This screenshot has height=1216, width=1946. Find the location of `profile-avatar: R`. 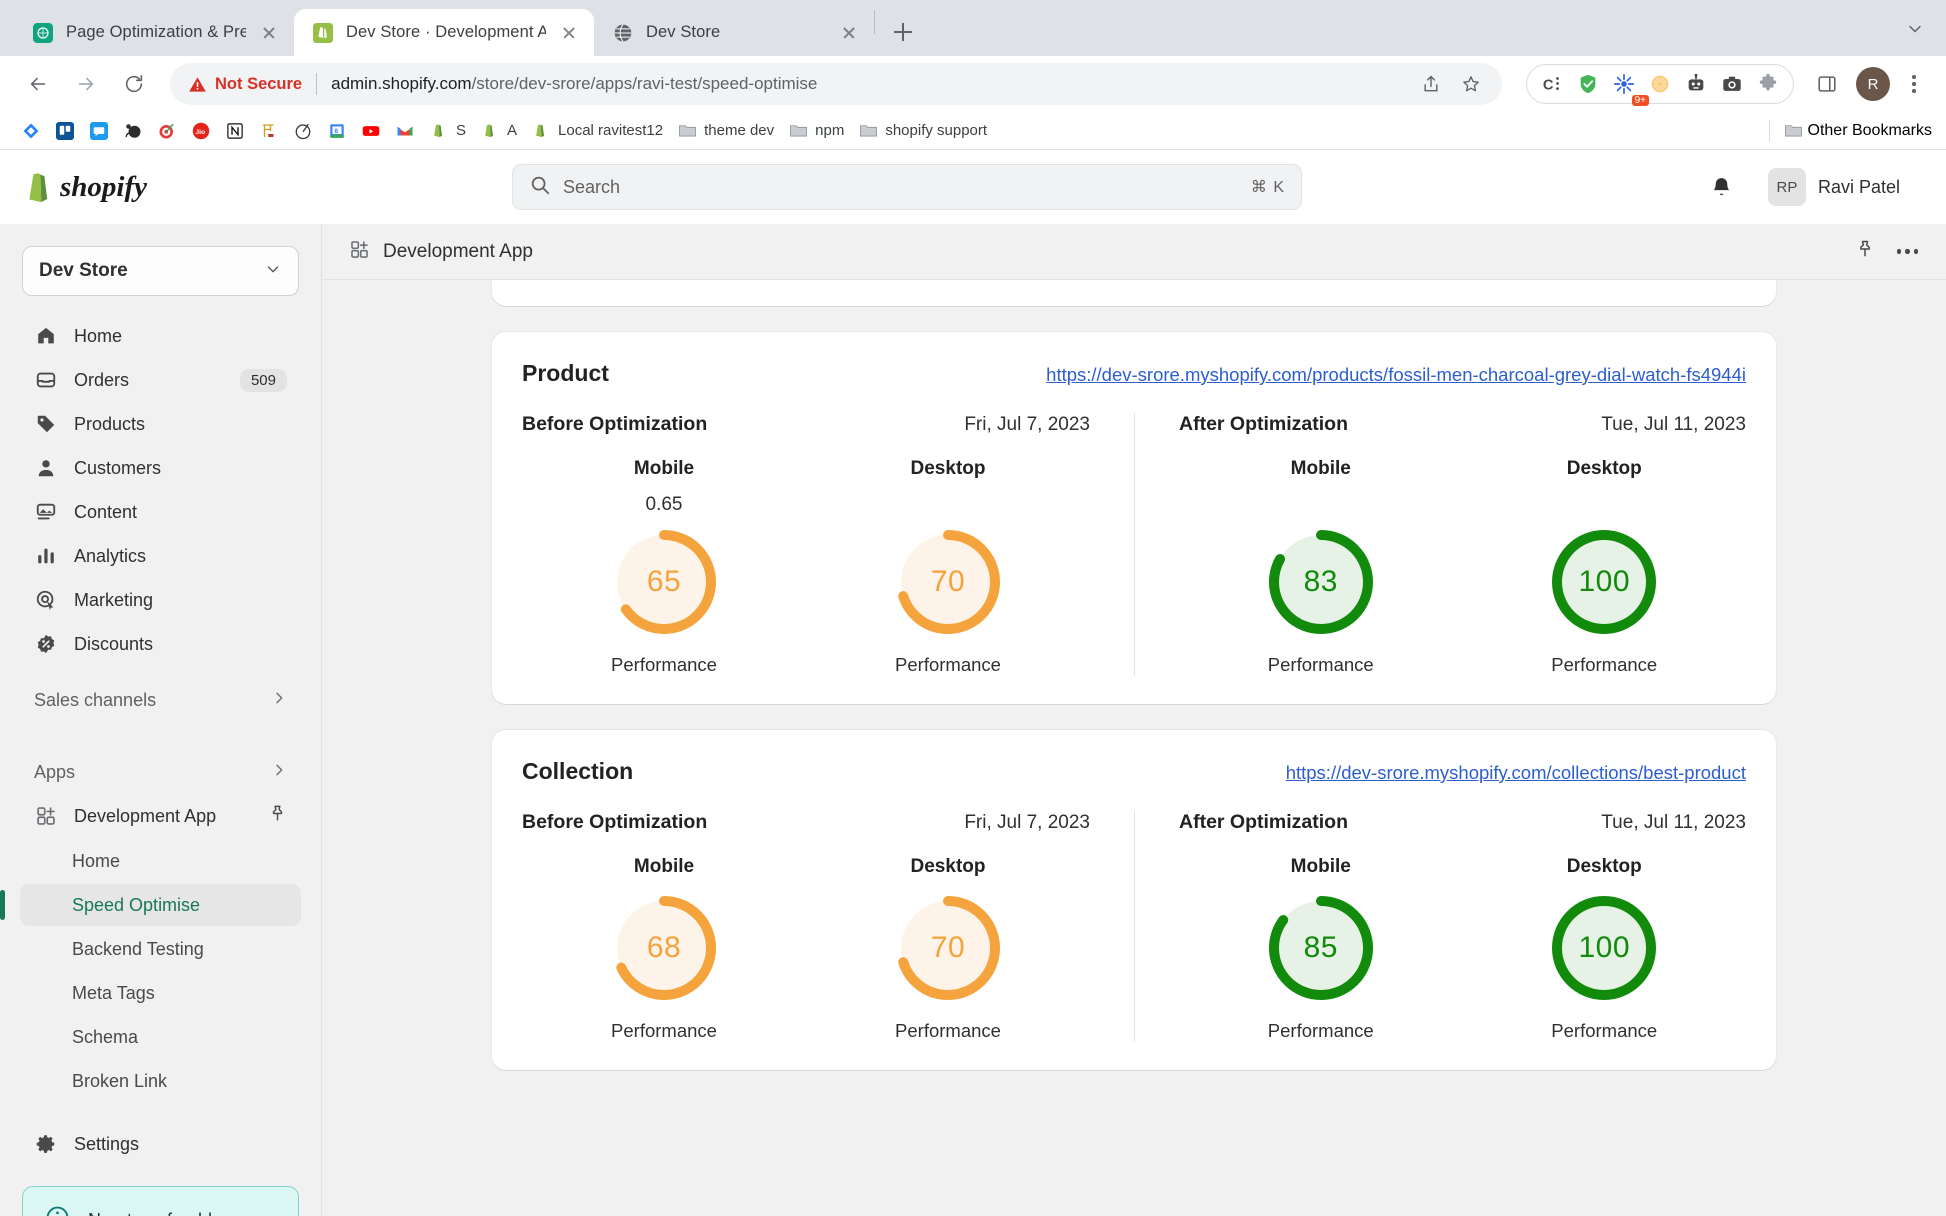

profile-avatar: R is located at coordinates (1873, 84).